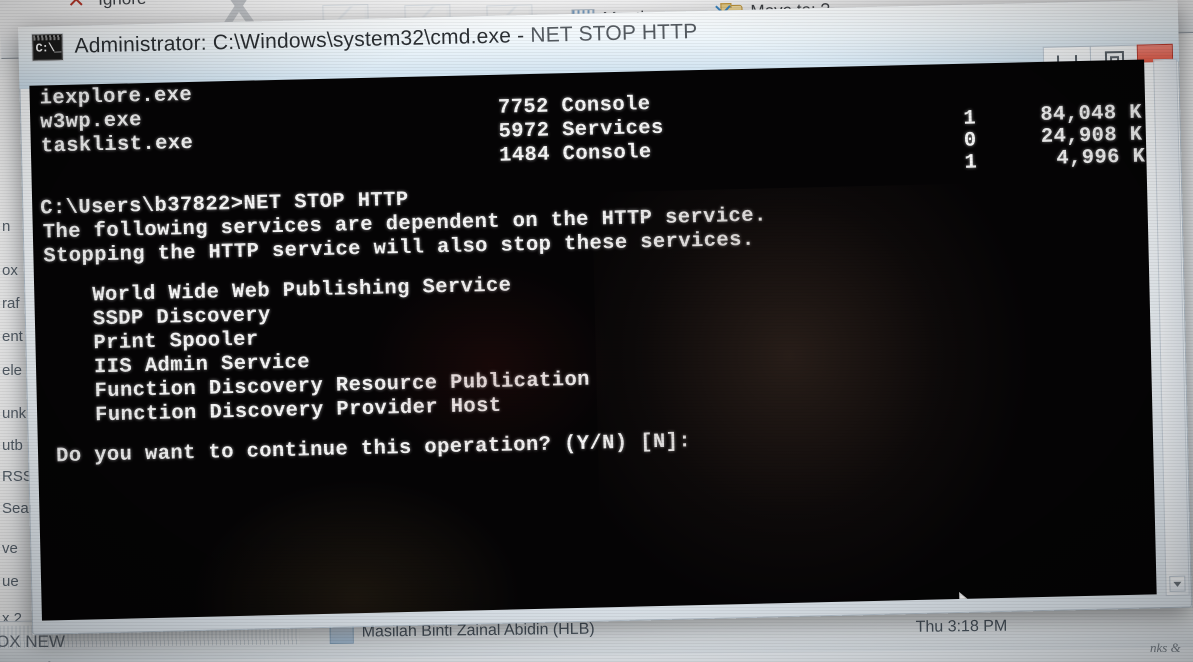 This screenshot has width=1193, height=662. What do you see at coordinates (614, 33) in the screenshot?
I see `window-title-command: NET STOP HTTP` at bounding box center [614, 33].